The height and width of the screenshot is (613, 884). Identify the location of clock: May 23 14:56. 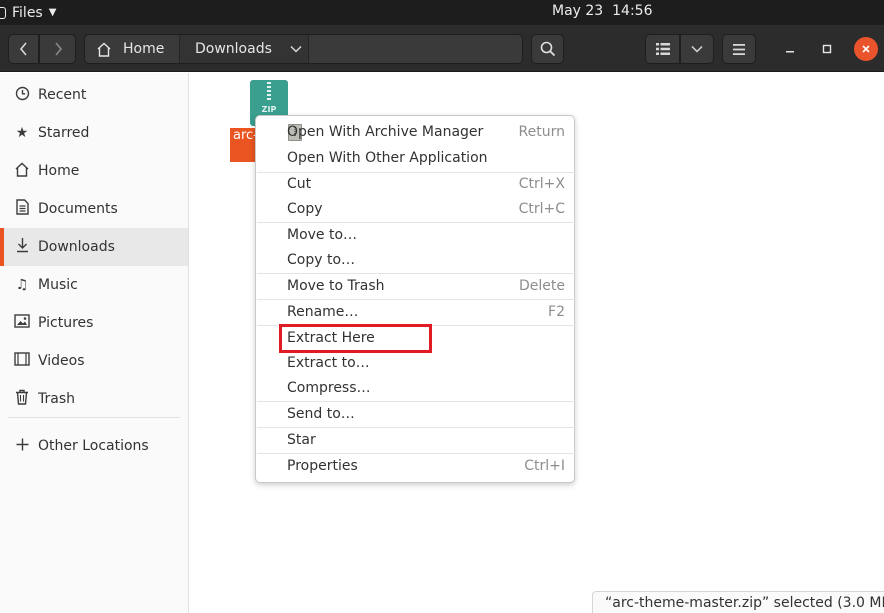
(602, 11).